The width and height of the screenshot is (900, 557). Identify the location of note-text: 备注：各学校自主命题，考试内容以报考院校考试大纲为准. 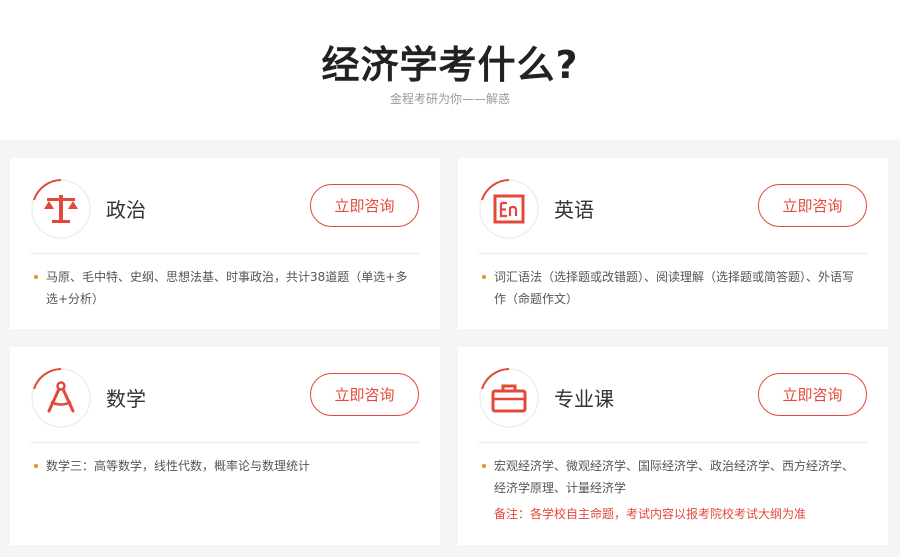
(650, 514).